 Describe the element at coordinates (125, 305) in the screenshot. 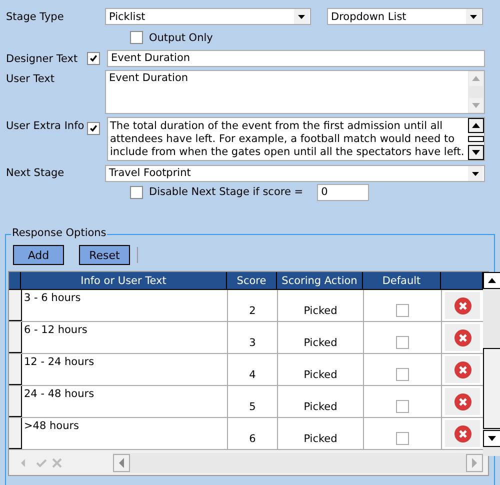

I see `table-cell: 3 - 6 hours` at that location.